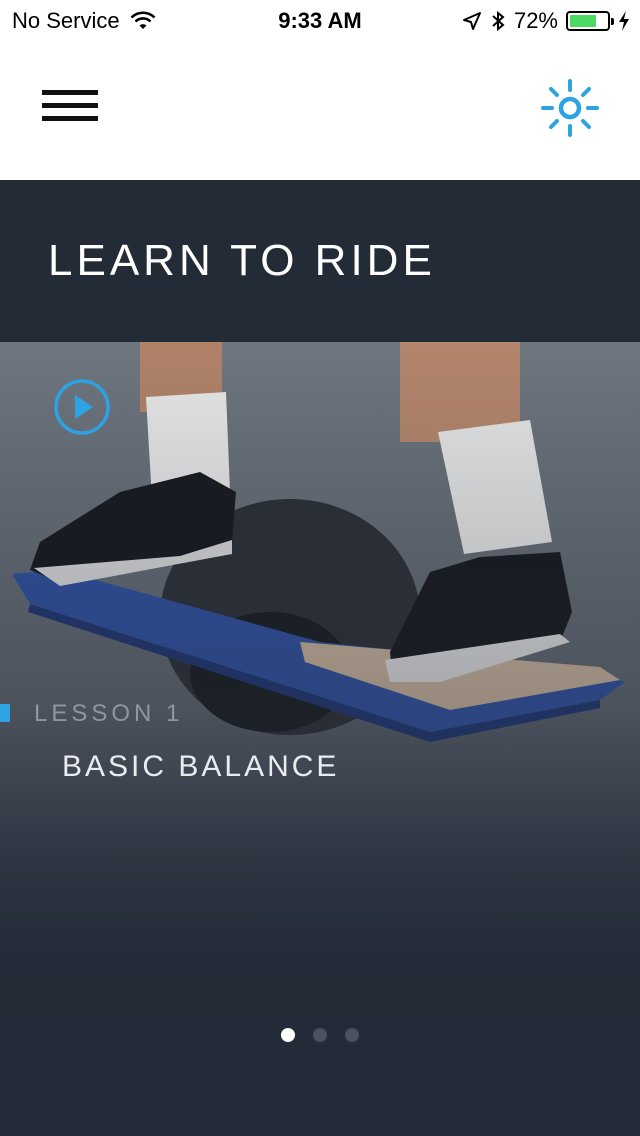 This screenshot has width=640, height=1136. Describe the element at coordinates (66, 20) in the screenshot. I see `carrier-label: No Service` at that location.